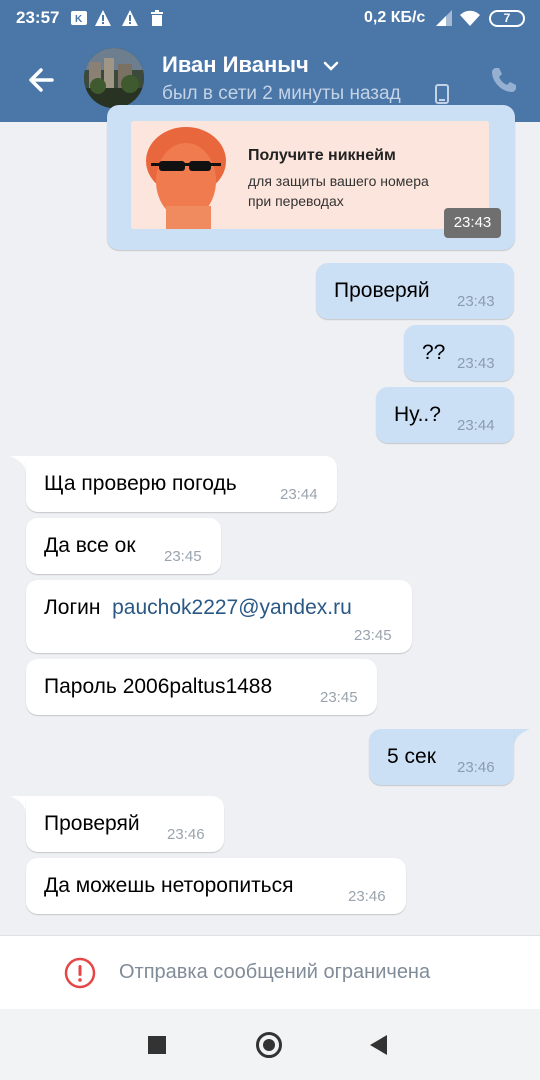  Describe the element at coordinates (338, 181) in the screenshot. I see `promo-line-1: для защиты вашего номера` at that location.